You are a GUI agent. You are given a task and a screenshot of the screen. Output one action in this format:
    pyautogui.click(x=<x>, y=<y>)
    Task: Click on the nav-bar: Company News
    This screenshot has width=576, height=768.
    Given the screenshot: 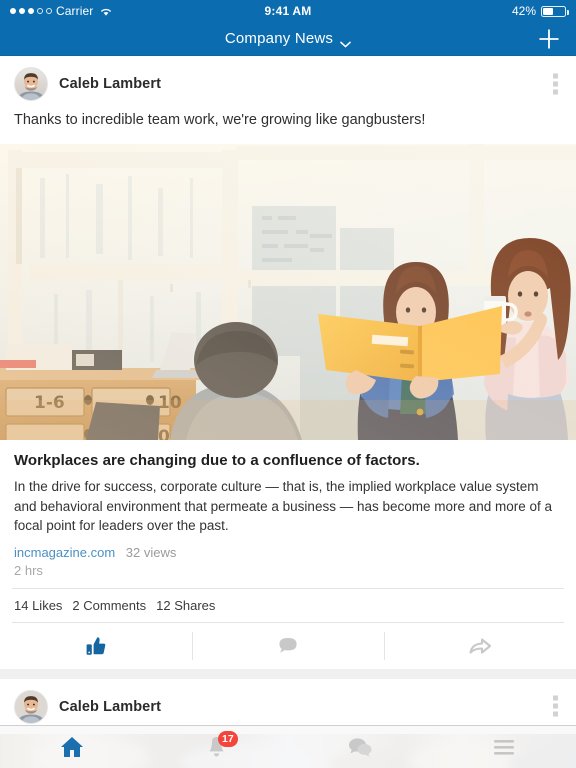 What is the action you would take?
    pyautogui.click(x=288, y=39)
    